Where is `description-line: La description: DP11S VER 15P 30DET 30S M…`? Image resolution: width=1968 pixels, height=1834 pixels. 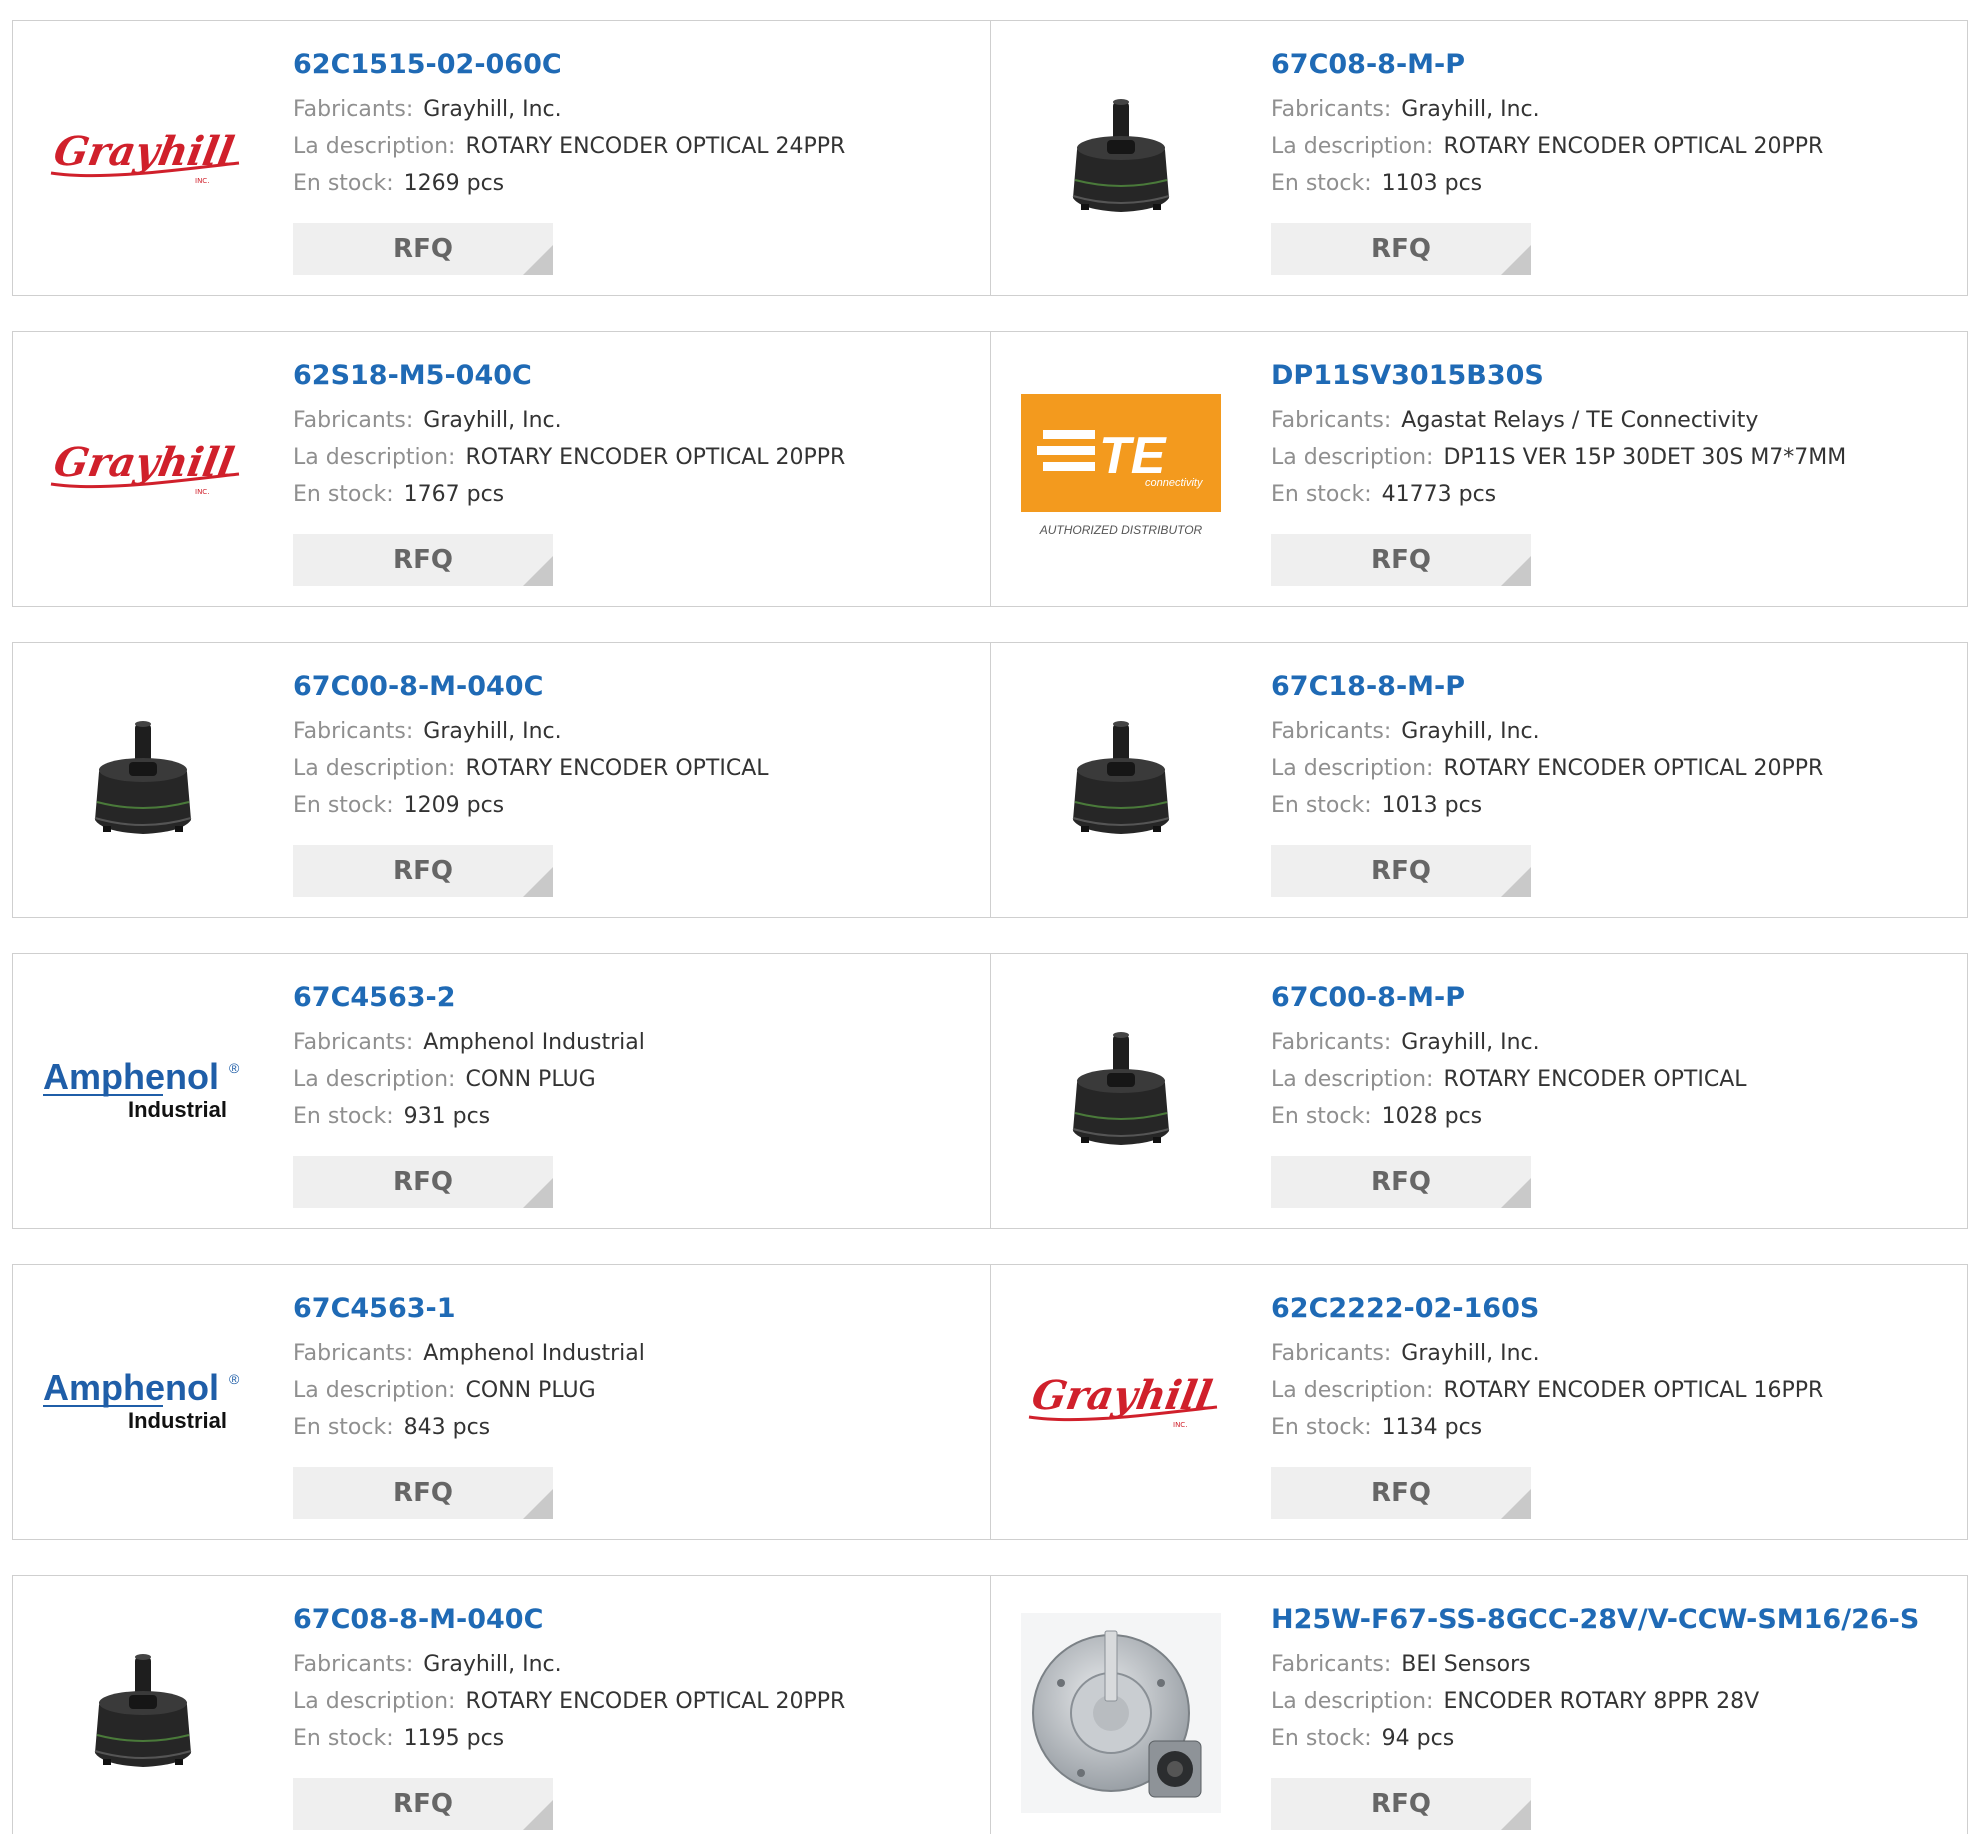 description-line: La description: DP11S VER 15P 30DET 30S M… is located at coordinates (1614, 457).